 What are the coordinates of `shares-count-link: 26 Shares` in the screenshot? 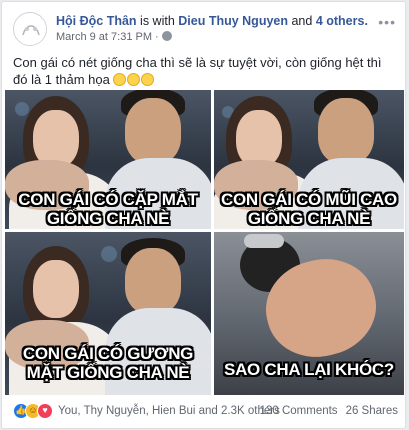 It's located at (372, 411).